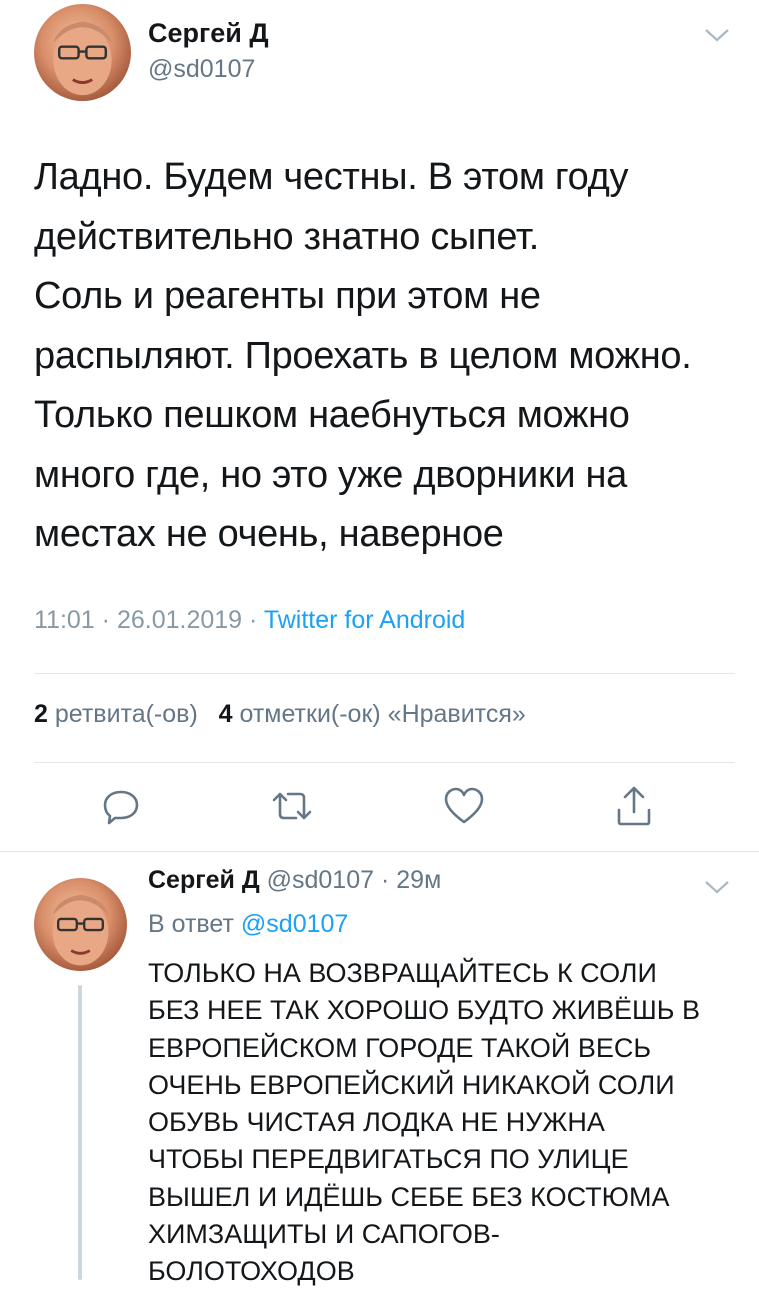 This screenshot has width=759, height=1291. Describe the element at coordinates (201, 69) in the screenshot. I see `author-handle: @sd0107` at that location.